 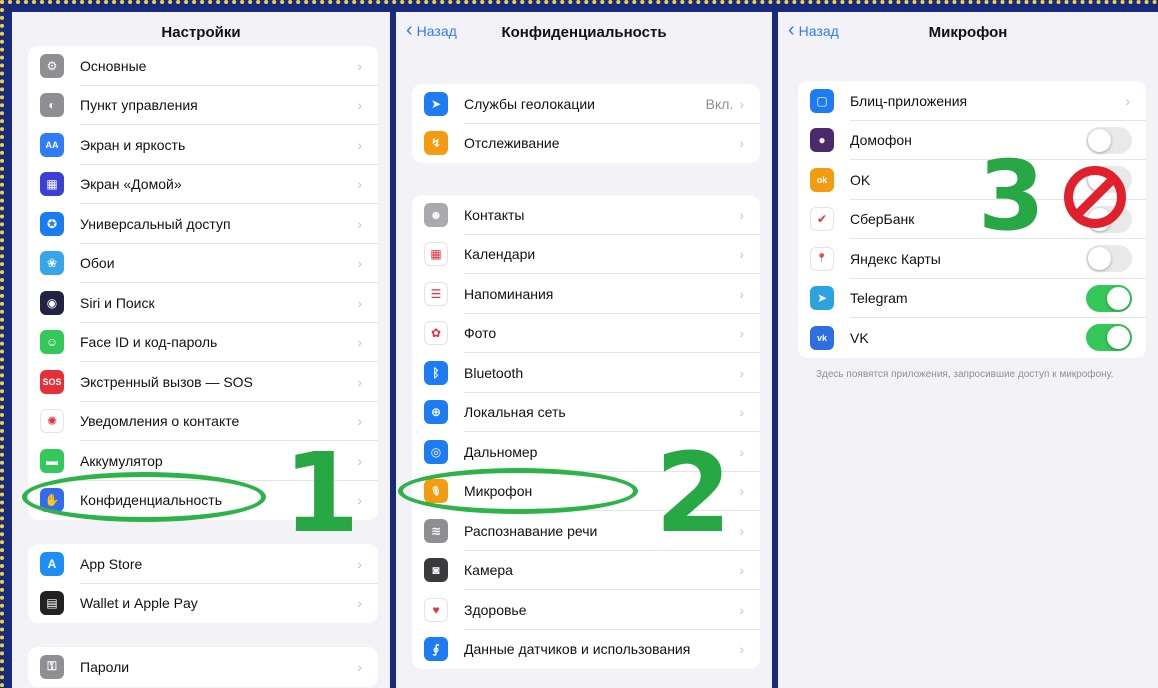 What do you see at coordinates (155, 223) in the screenshot?
I see `row-label: Универсальный доступ` at bounding box center [155, 223].